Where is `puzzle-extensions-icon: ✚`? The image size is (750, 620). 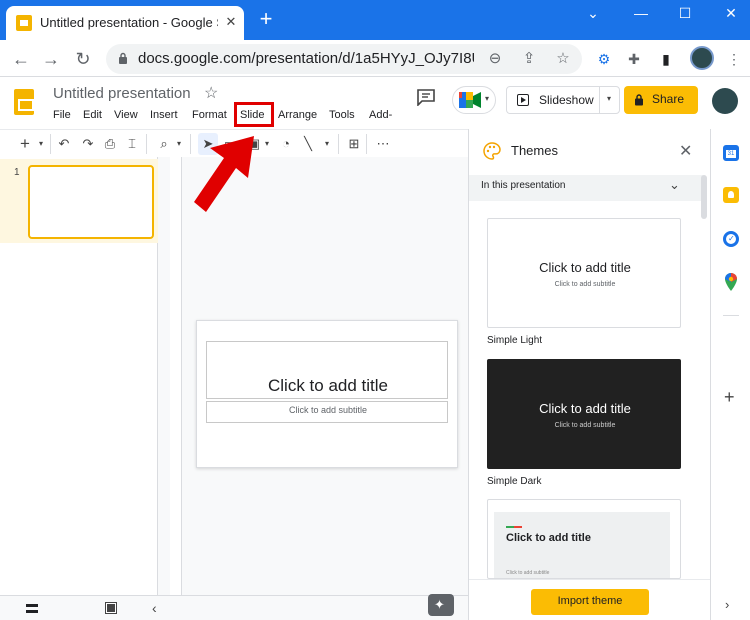
puzzle-extensions-icon: ✚ is located at coordinates (634, 59).